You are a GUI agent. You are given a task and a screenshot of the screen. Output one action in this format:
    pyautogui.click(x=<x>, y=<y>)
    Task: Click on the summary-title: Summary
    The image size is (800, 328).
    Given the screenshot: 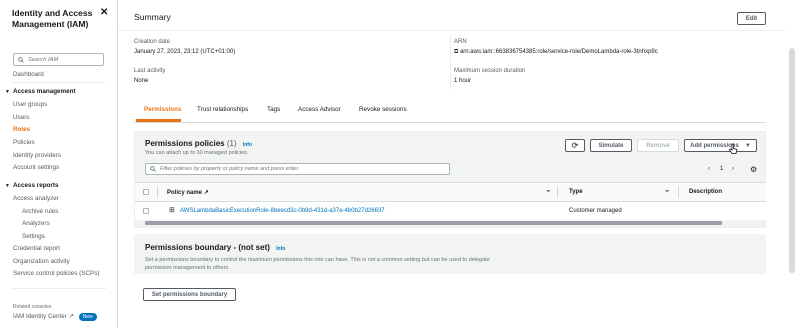 What is the action you would take?
    pyautogui.click(x=152, y=17)
    